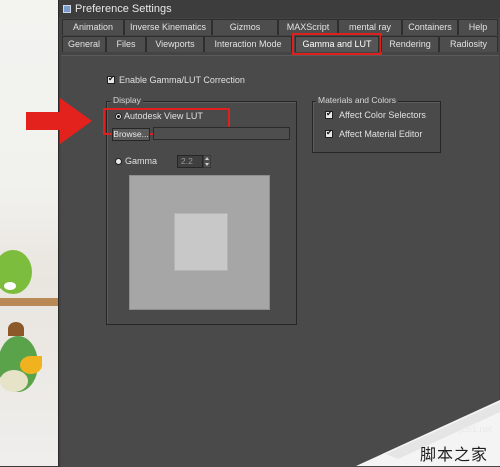  Describe the element at coordinates (168, 27) in the screenshot. I see `tab-inverse-kinematics: Inverse Kinematics` at that location.